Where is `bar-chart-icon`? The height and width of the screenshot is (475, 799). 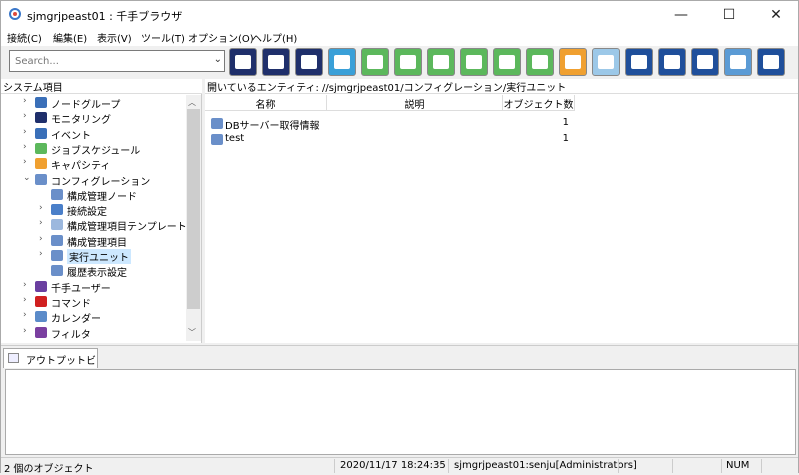
bar-chart-icon is located at coordinates (507, 62).